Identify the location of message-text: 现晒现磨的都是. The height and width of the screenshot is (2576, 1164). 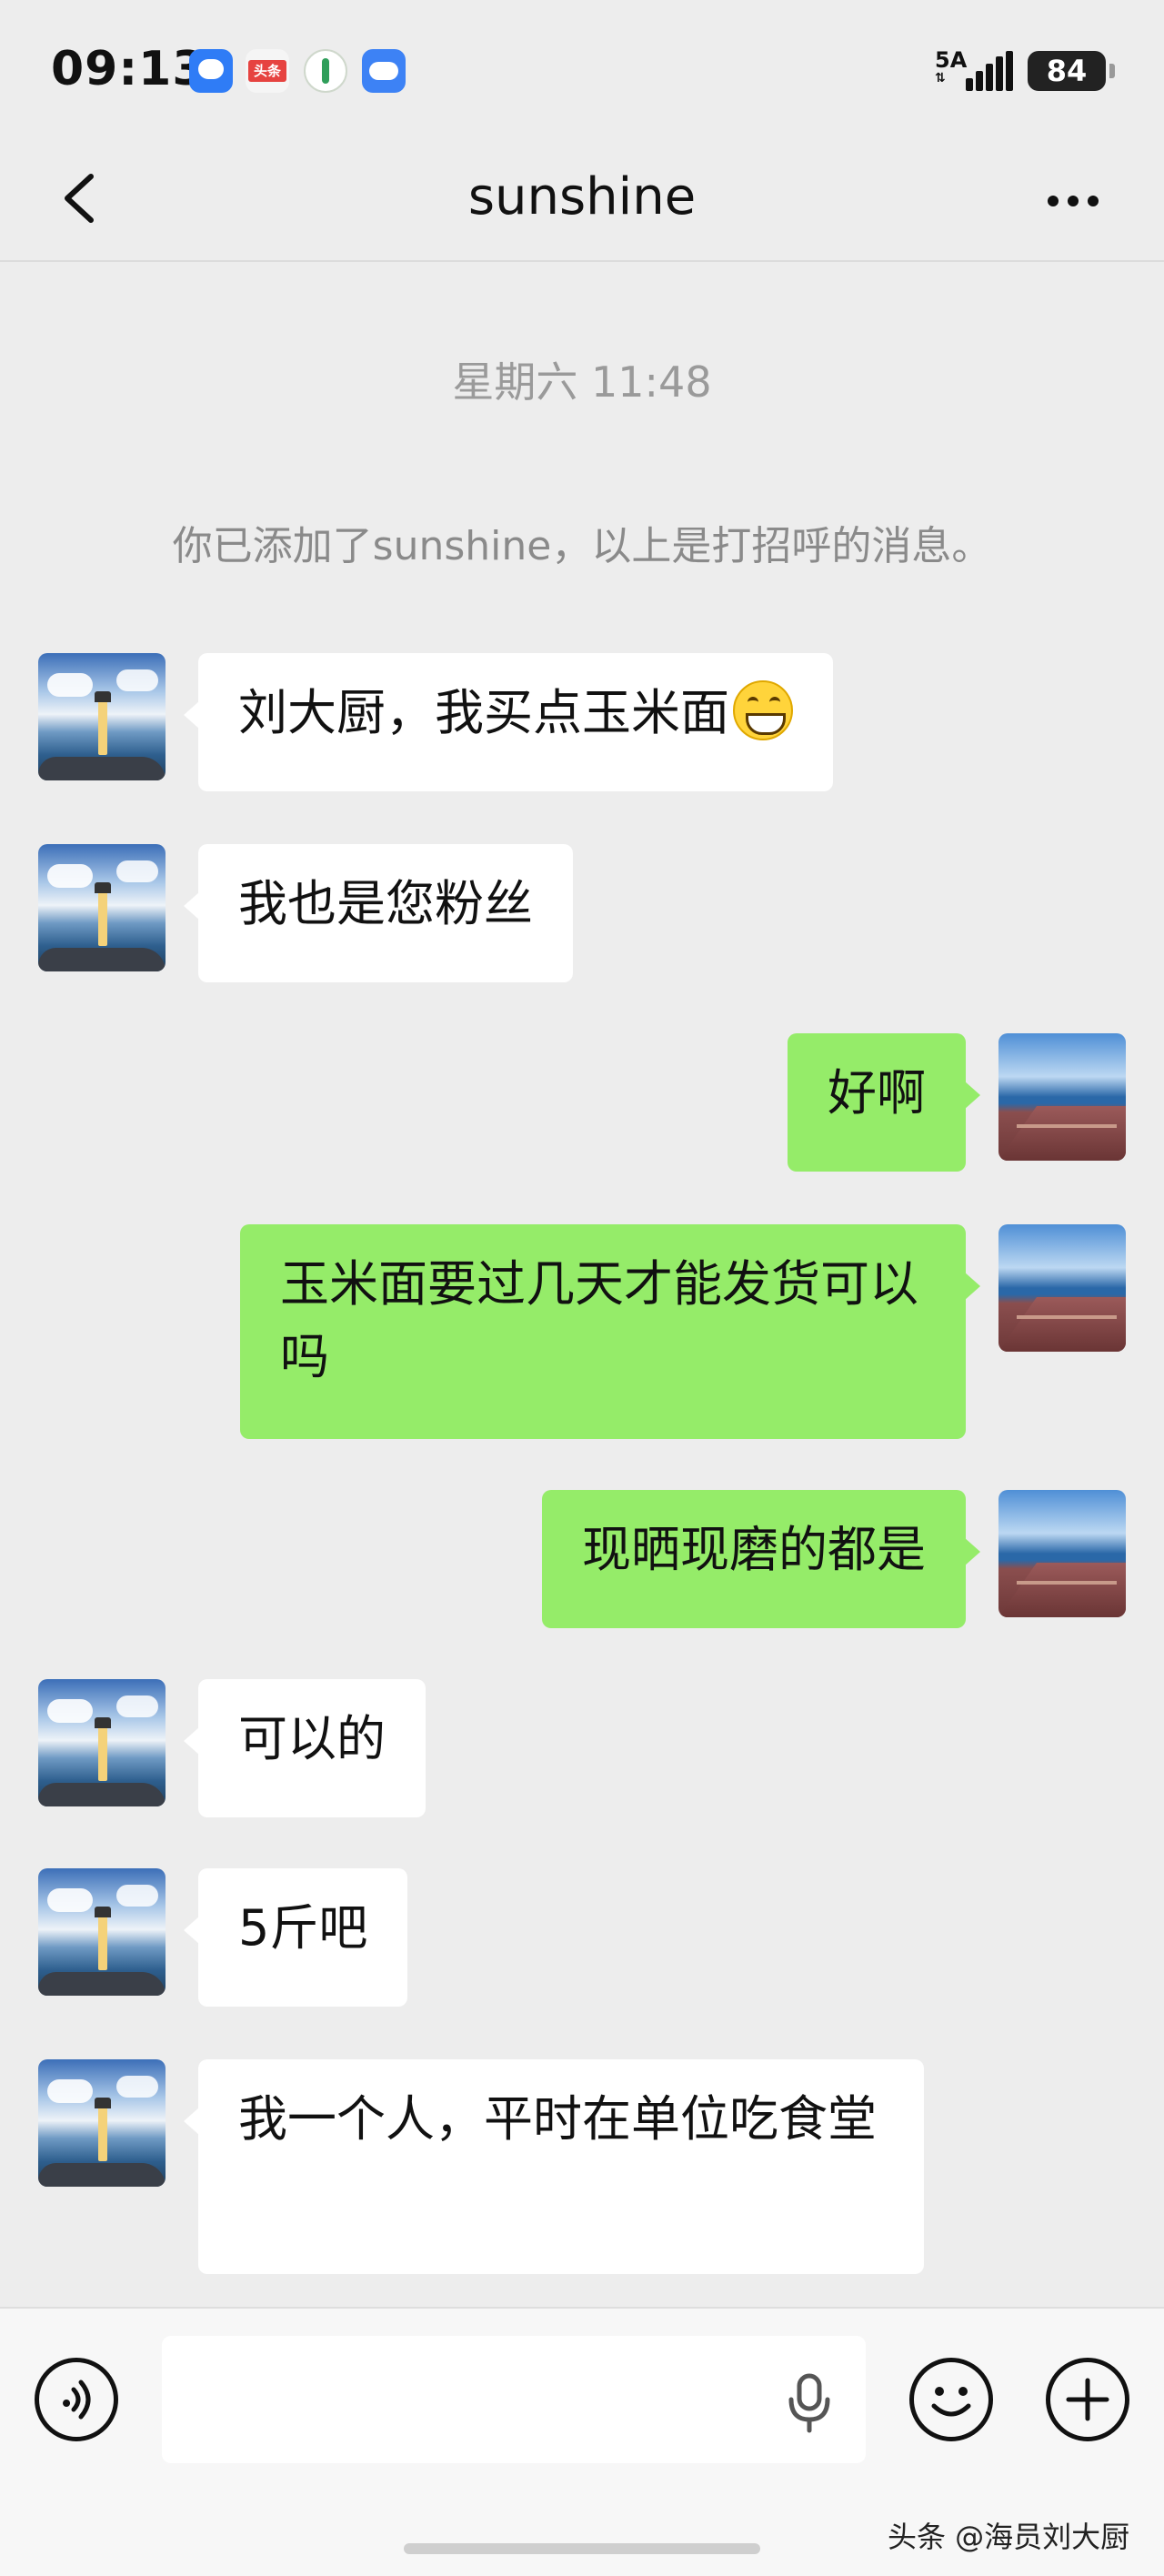
(754, 1549).